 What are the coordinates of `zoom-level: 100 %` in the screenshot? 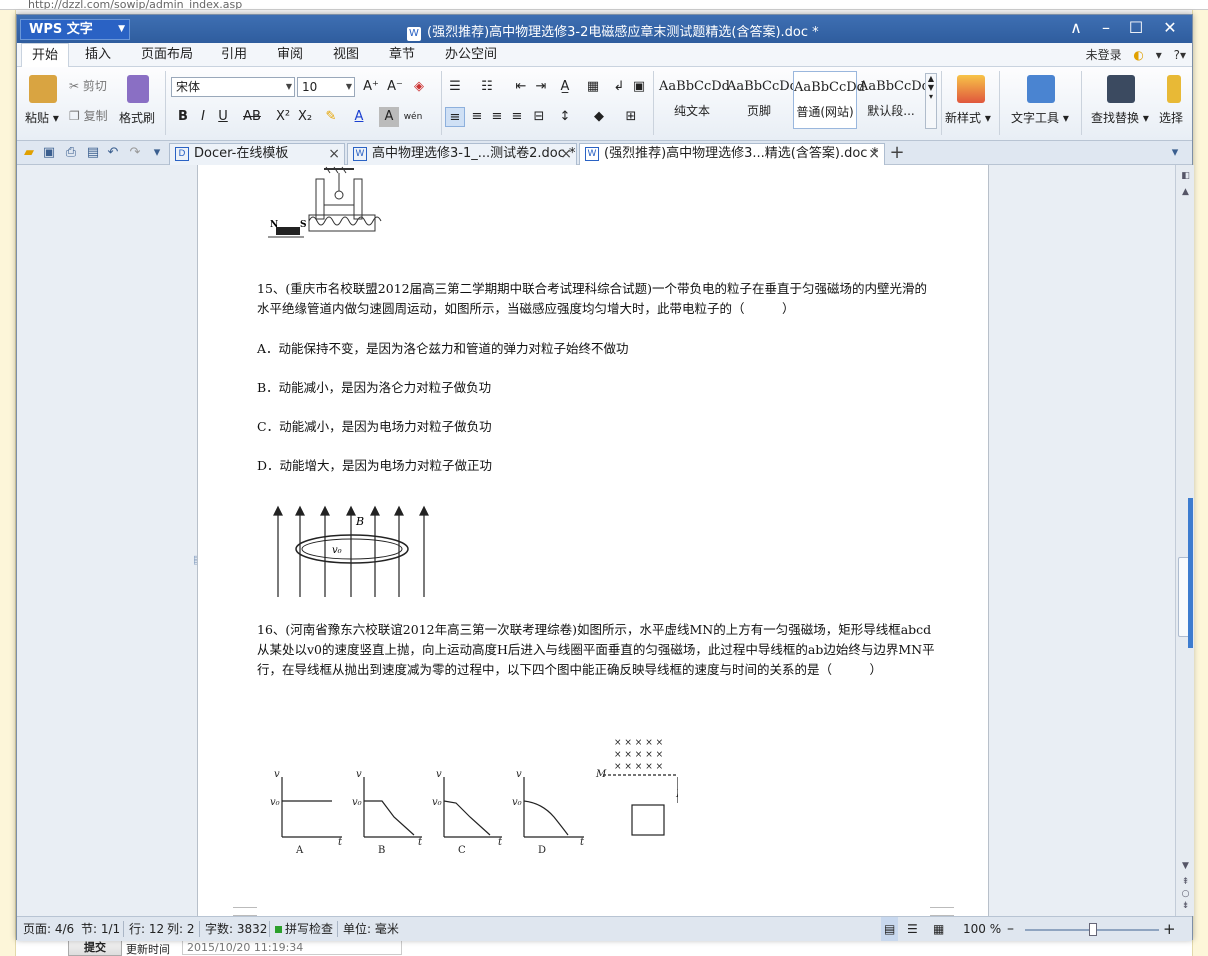 It's located at (982, 929).